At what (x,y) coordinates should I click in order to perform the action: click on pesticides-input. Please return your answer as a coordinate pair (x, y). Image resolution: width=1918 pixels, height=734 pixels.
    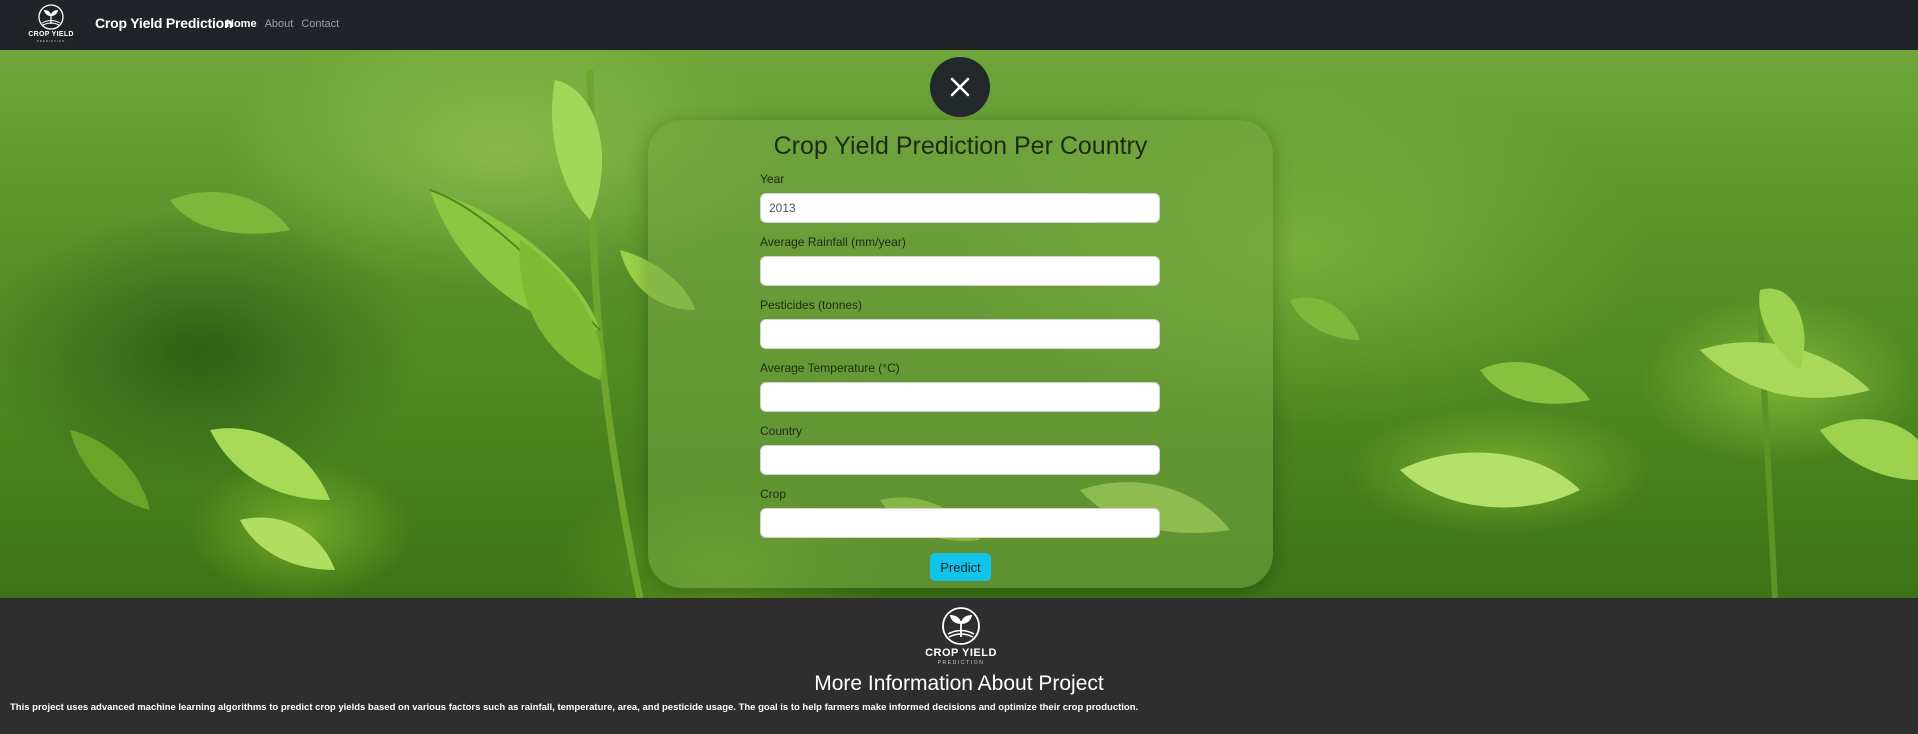
    Looking at the image, I should click on (960, 334).